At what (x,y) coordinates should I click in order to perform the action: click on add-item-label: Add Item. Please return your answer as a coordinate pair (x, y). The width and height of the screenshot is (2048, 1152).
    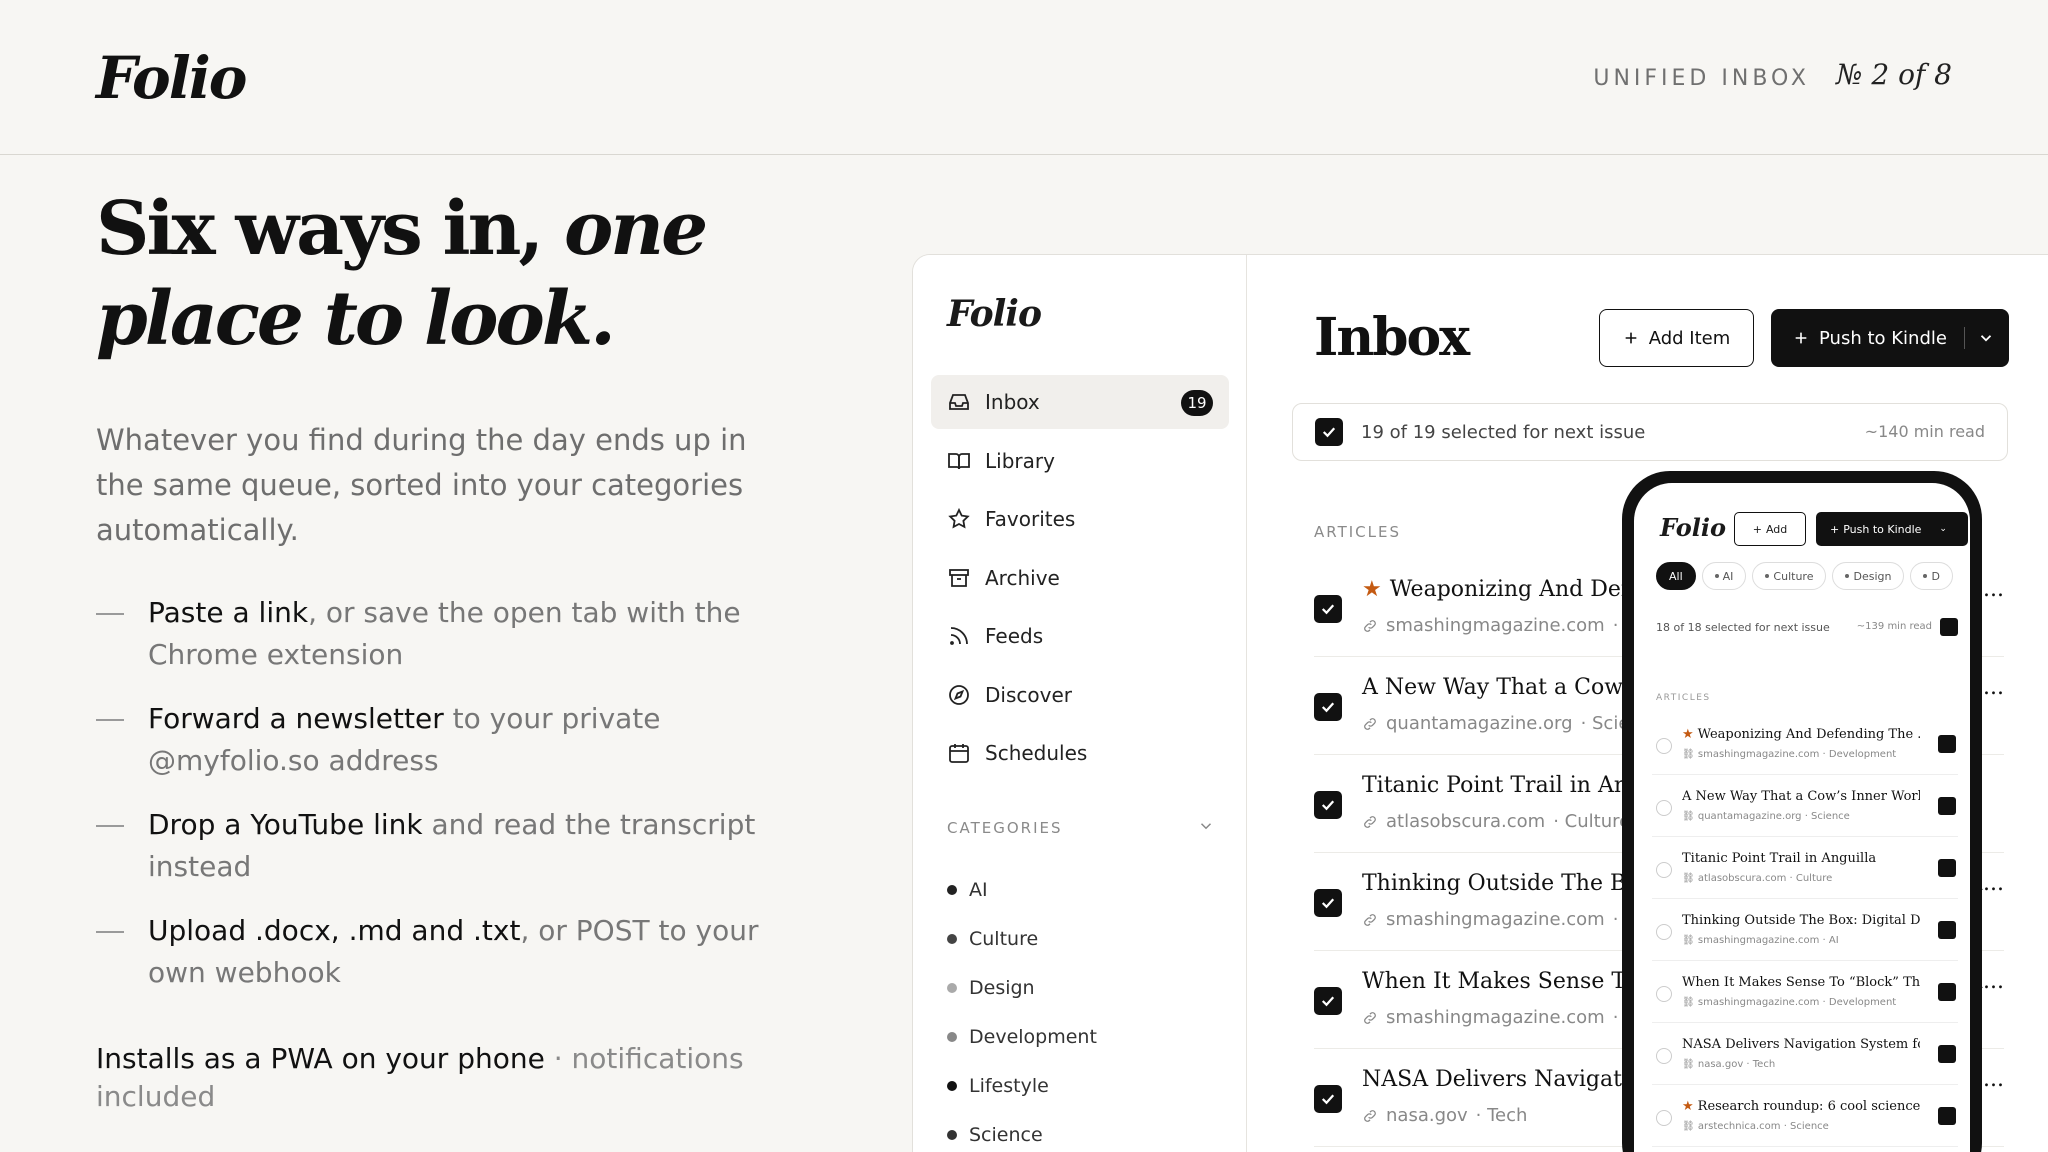
    Looking at the image, I should click on (1689, 338).